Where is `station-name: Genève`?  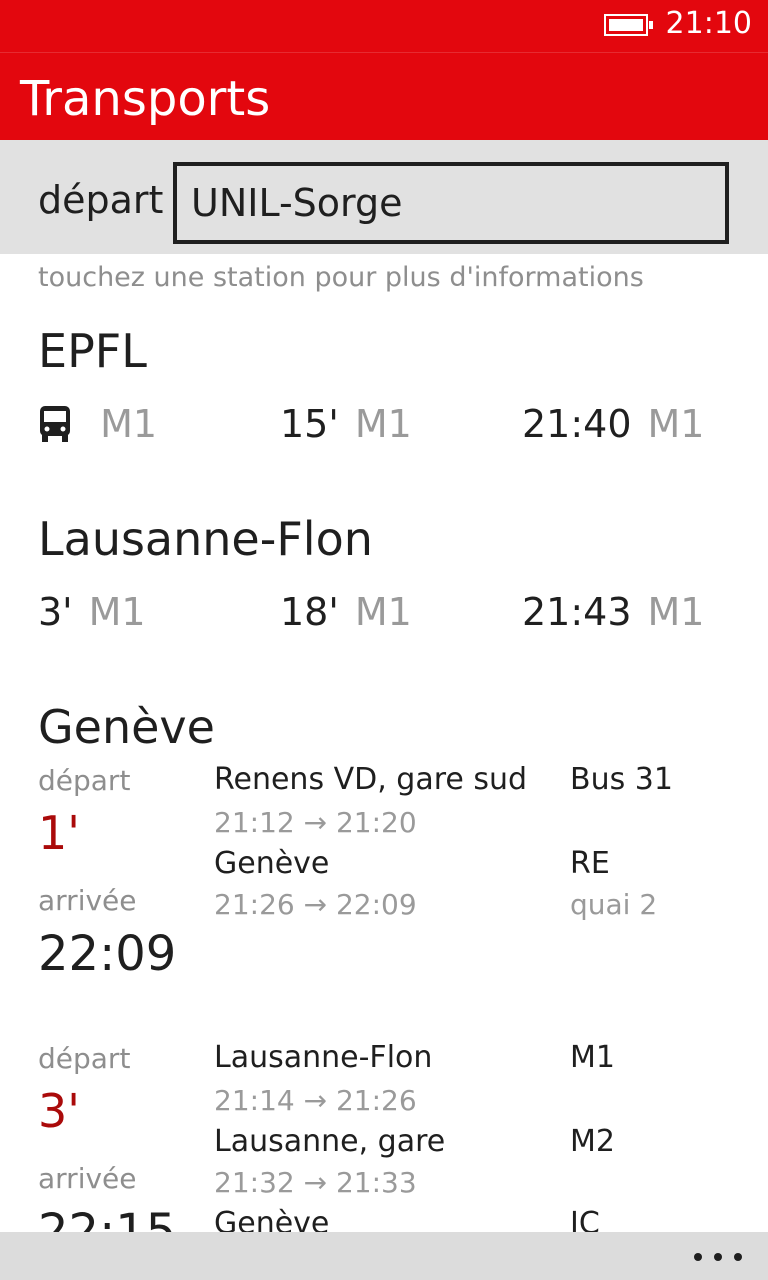
station-name: Genève is located at coordinates (126, 727).